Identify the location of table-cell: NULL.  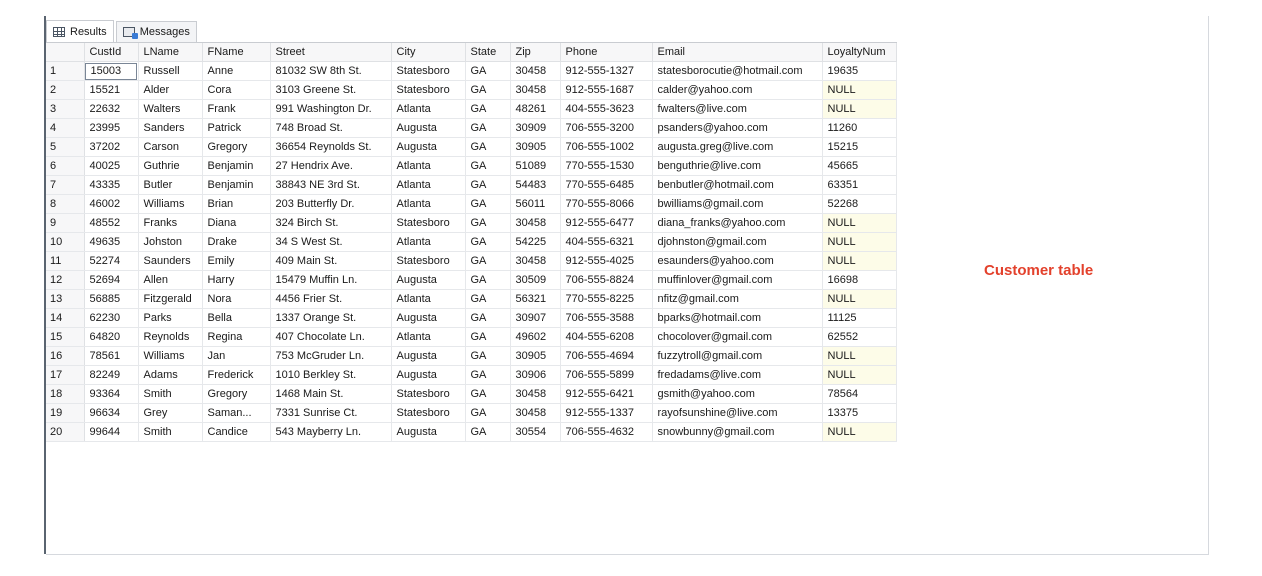
(859, 242).